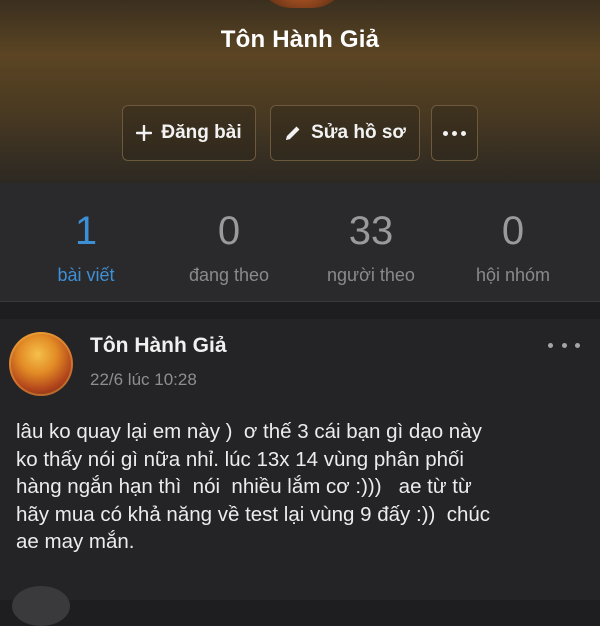  Describe the element at coordinates (358, 132) in the screenshot. I see `edit-profile-label: Sửa hồ sơ` at that location.